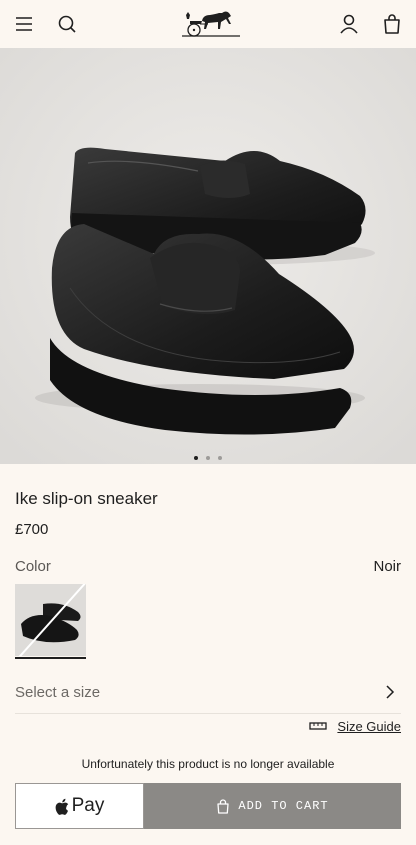 Image resolution: width=416 pixels, height=845 pixels. What do you see at coordinates (58, 692) in the screenshot?
I see `size-placeholder: Select a size` at bounding box center [58, 692].